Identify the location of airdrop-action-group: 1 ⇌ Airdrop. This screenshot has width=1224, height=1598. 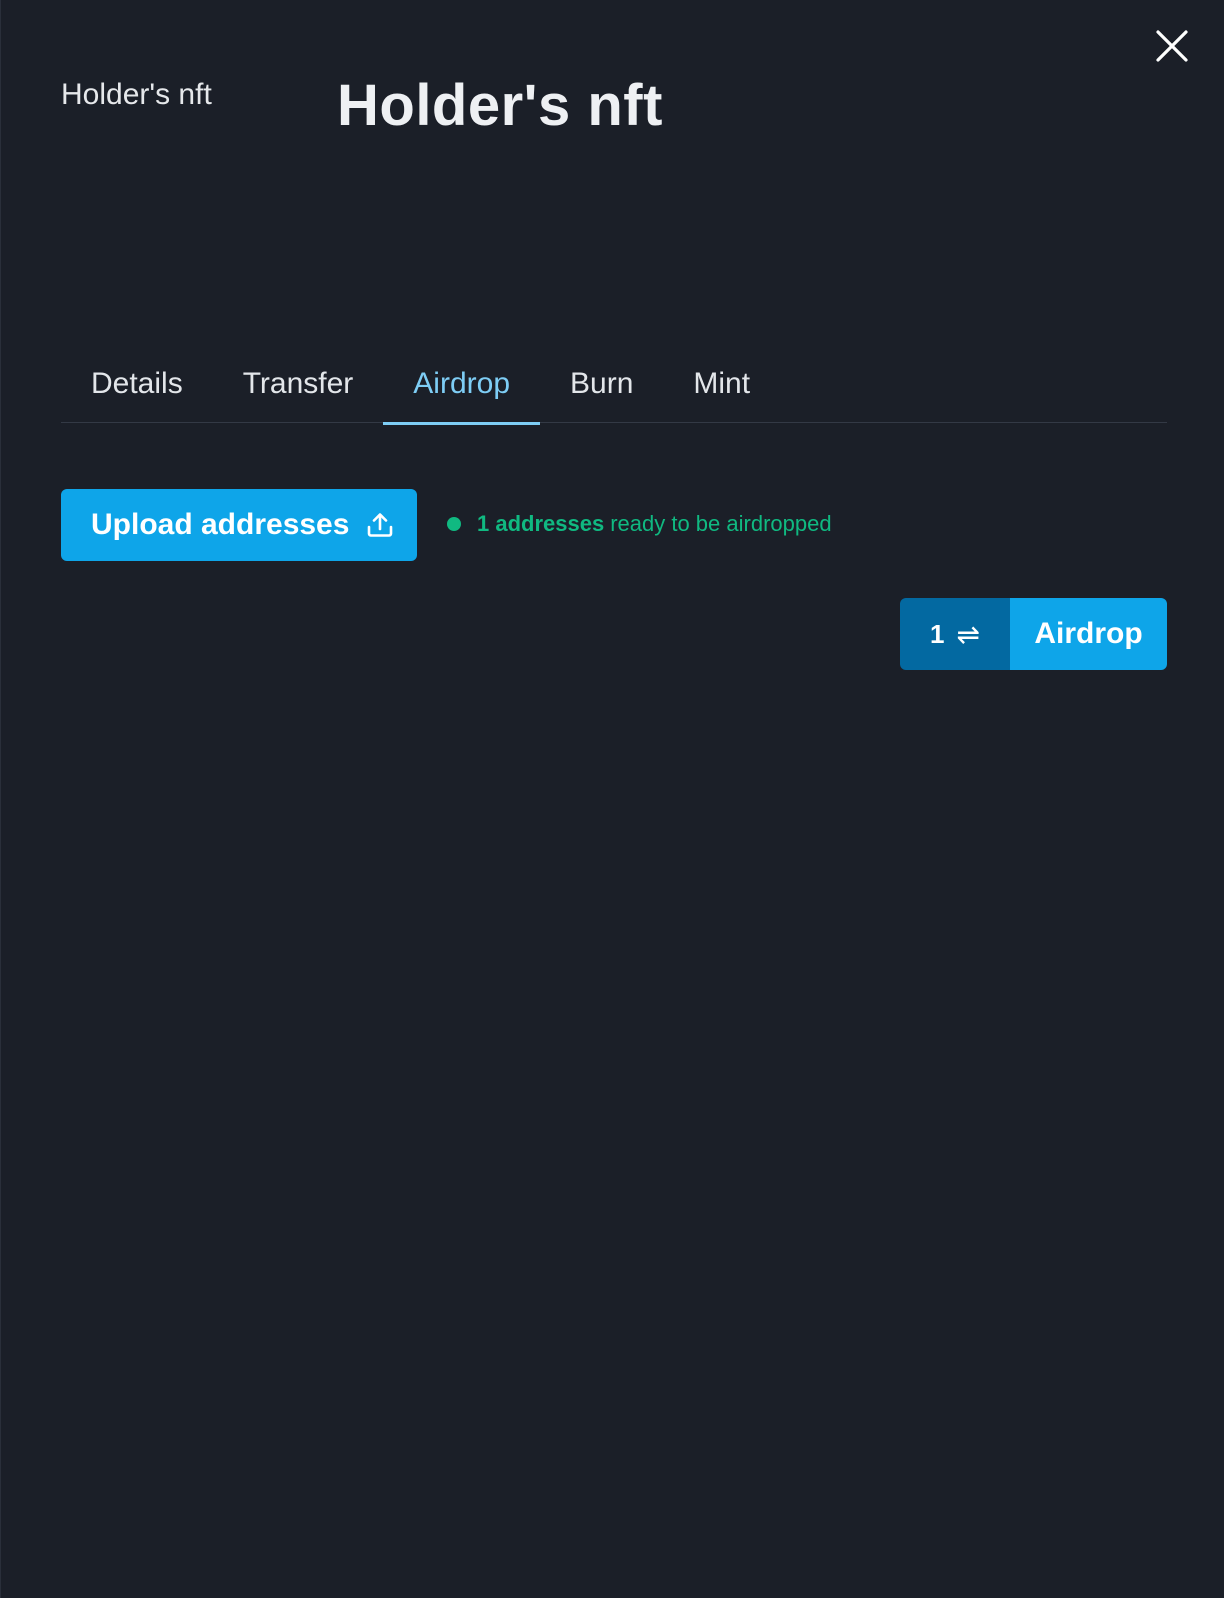
(1033, 634).